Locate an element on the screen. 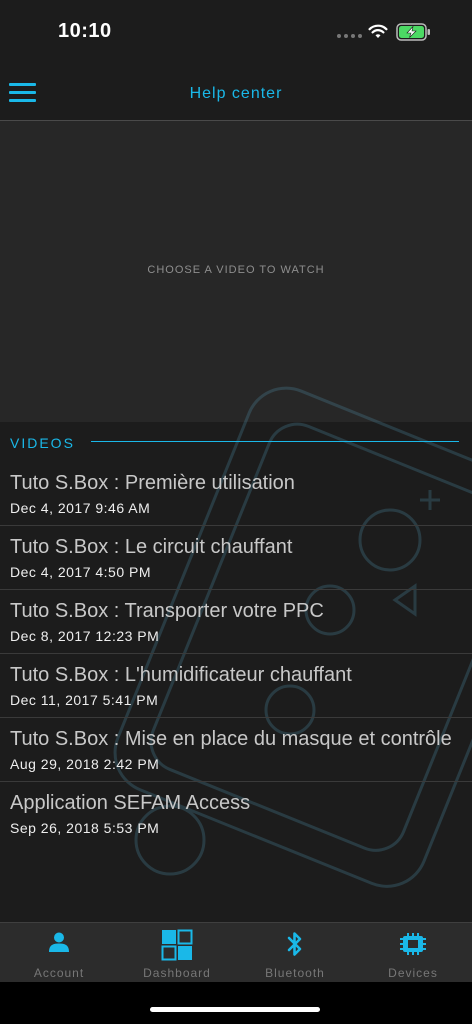 The height and width of the screenshot is (1024, 472). video-title: Tuto S.Box : Première utilisation is located at coordinates (152, 483).